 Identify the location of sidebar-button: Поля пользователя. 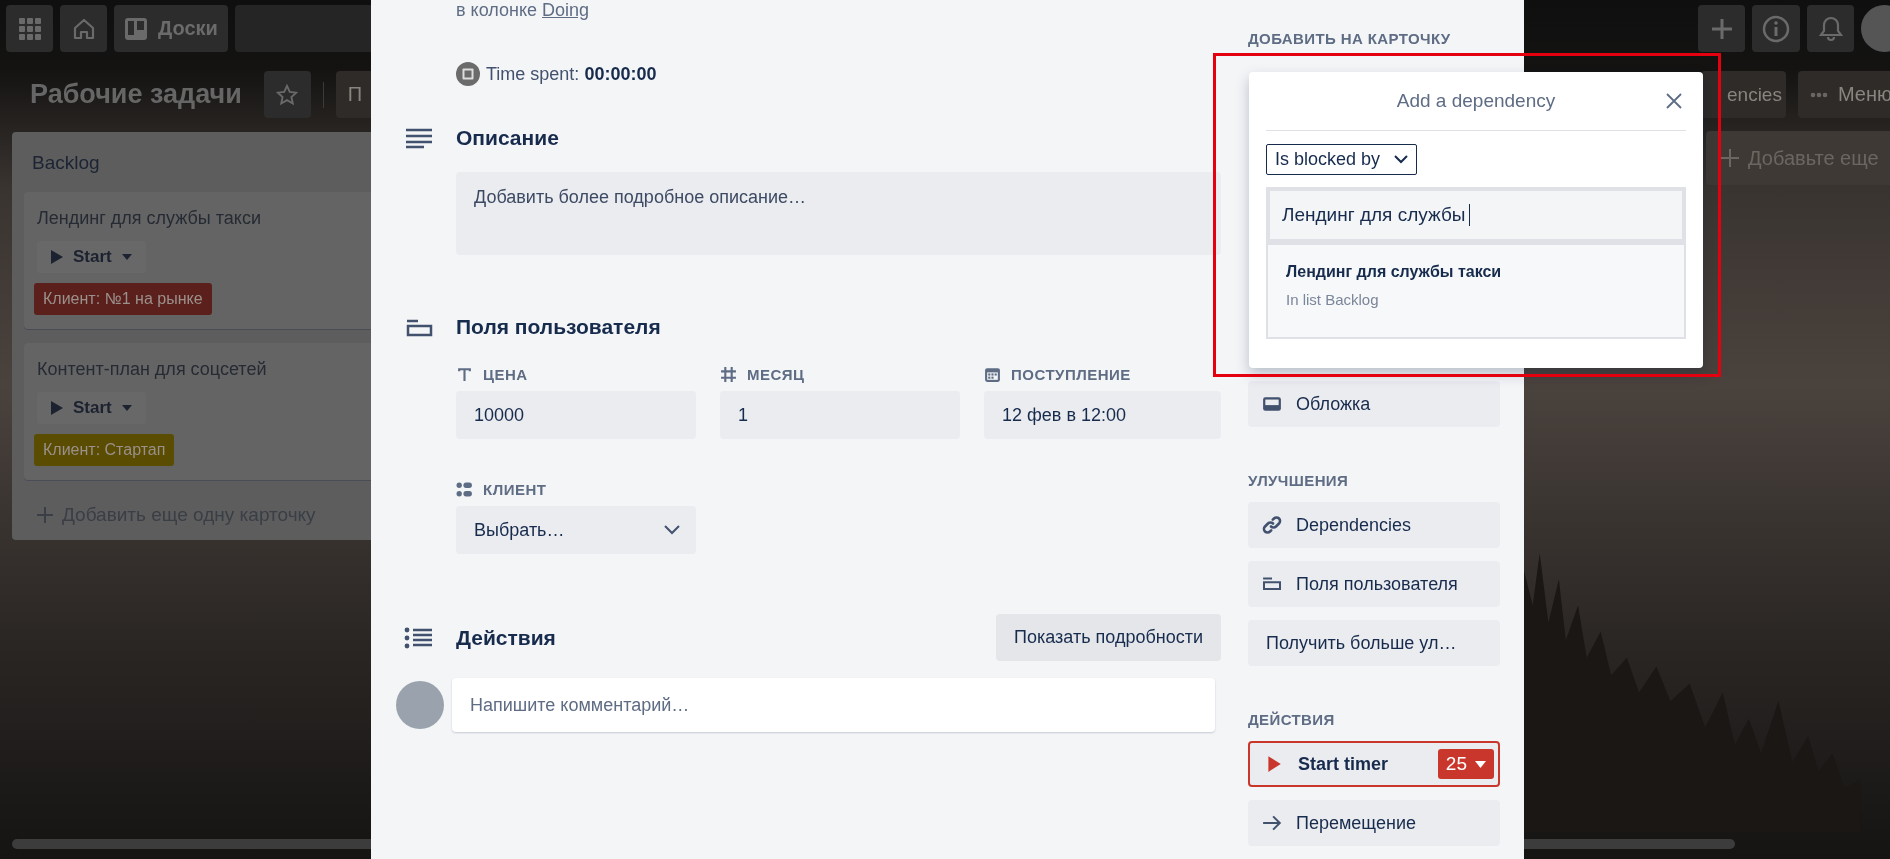
(1374, 584).